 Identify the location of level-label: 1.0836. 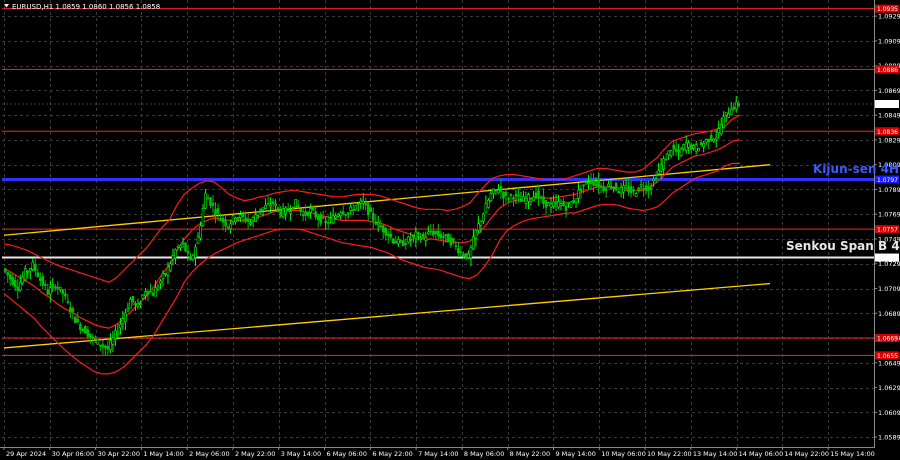
(887, 132).